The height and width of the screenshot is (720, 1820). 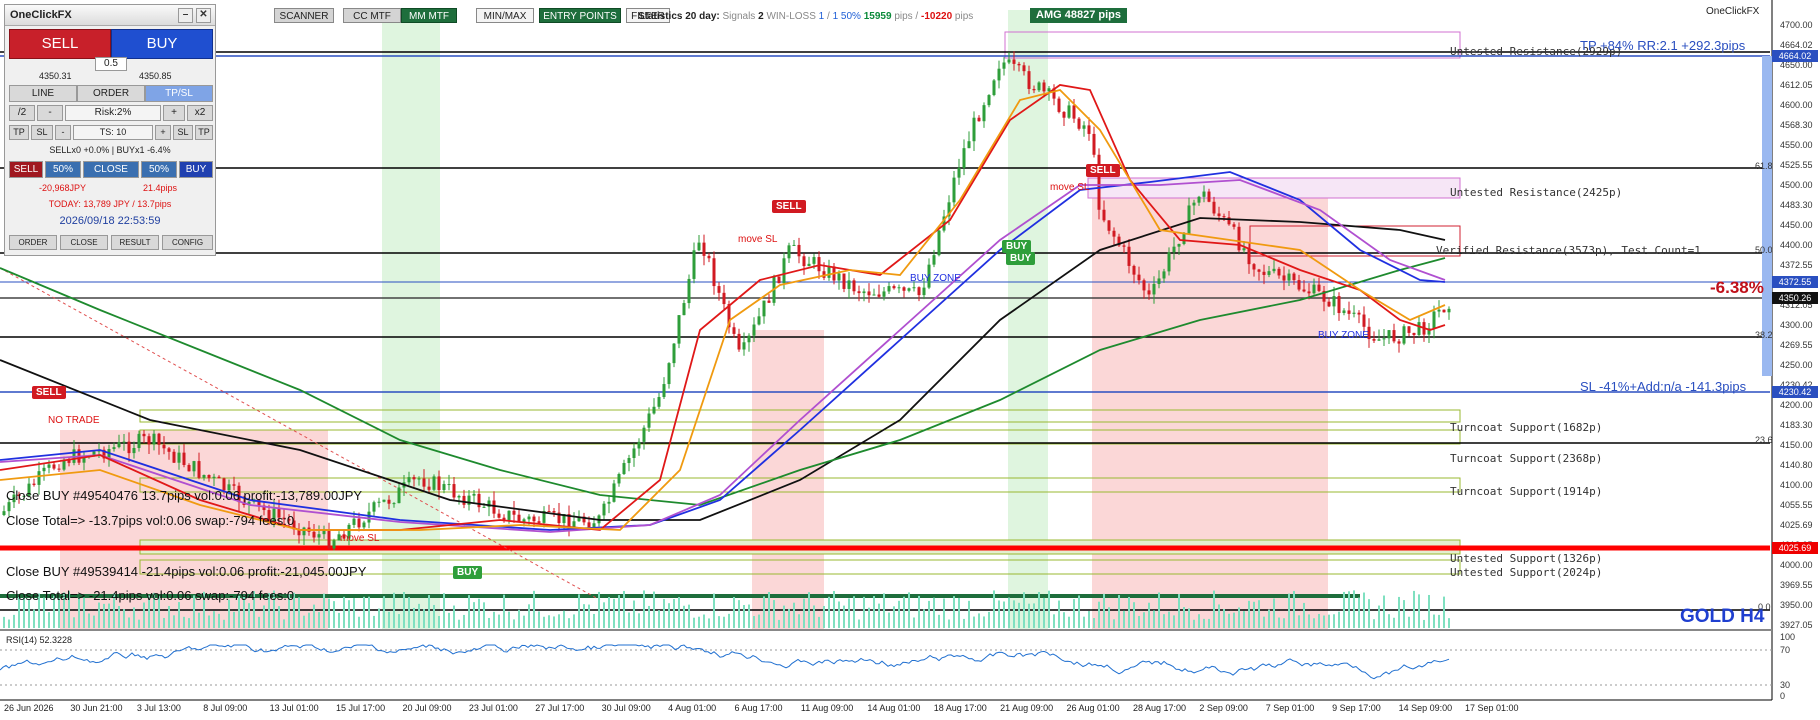 I want to click on close-buy-button: BUY, so click(x=196, y=169).